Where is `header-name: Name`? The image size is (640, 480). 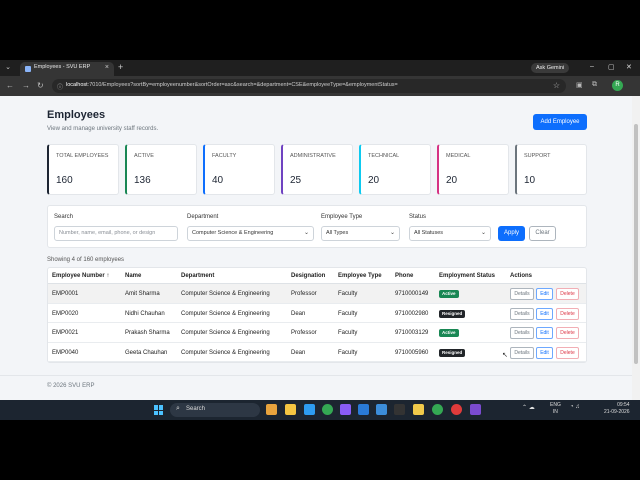
header-name: Name is located at coordinates (133, 276).